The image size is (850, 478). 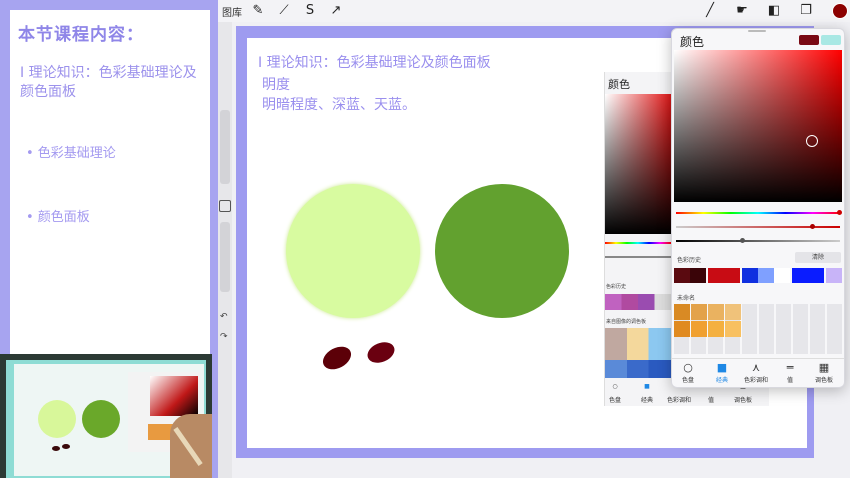 What do you see at coordinates (756, 367) in the screenshot?
I see `harmony-tab-icon: ⋏` at bounding box center [756, 367].